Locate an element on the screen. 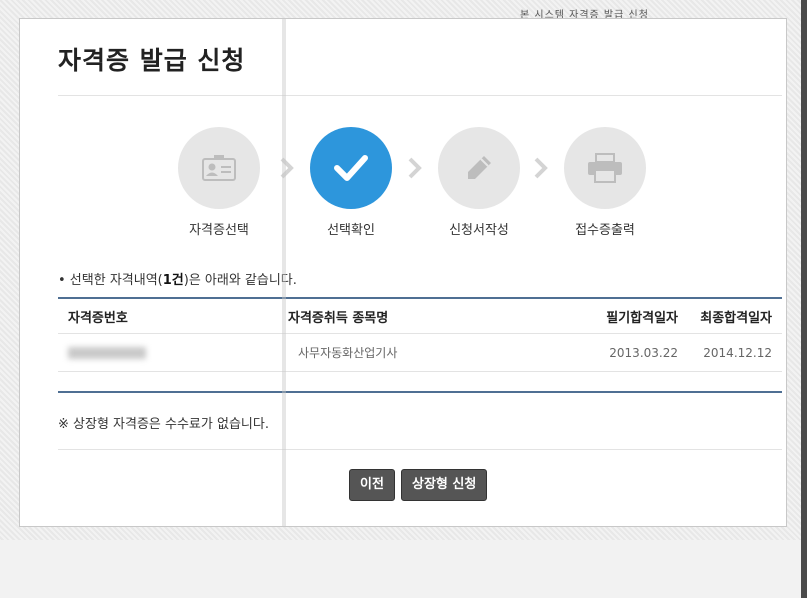 Image resolution: width=807 pixels, height=598 pixels. prev-button: 이전 is located at coordinates (372, 485).